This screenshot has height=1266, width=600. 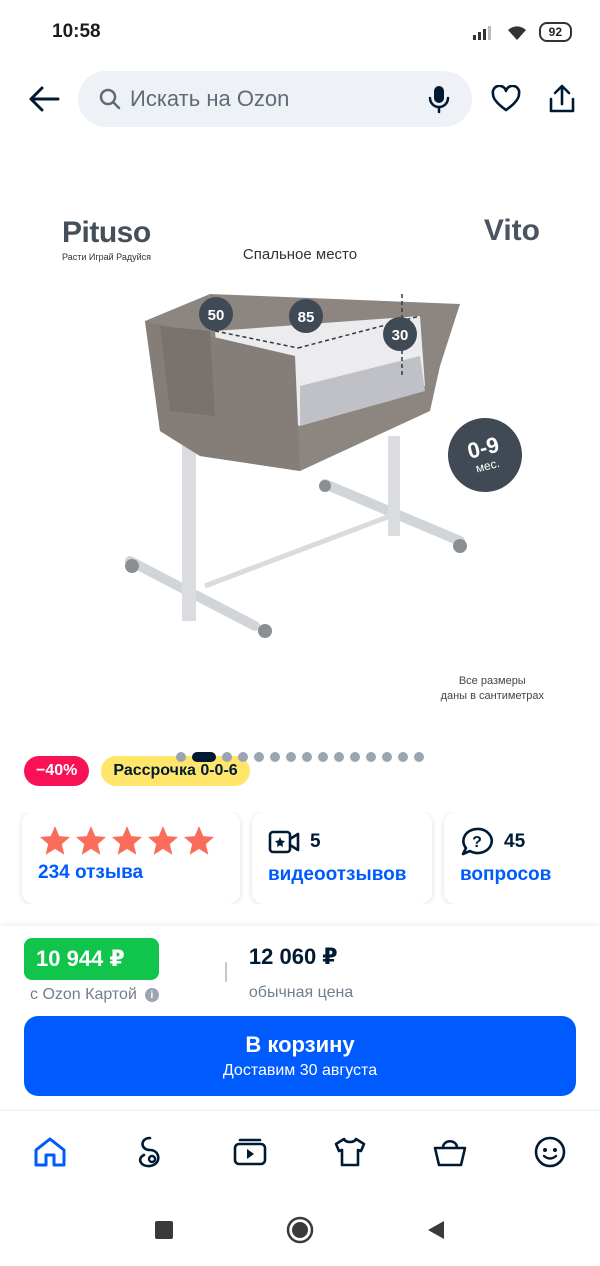 What do you see at coordinates (300, 32) in the screenshot?
I see `status-bar: 10:58 92` at bounding box center [300, 32].